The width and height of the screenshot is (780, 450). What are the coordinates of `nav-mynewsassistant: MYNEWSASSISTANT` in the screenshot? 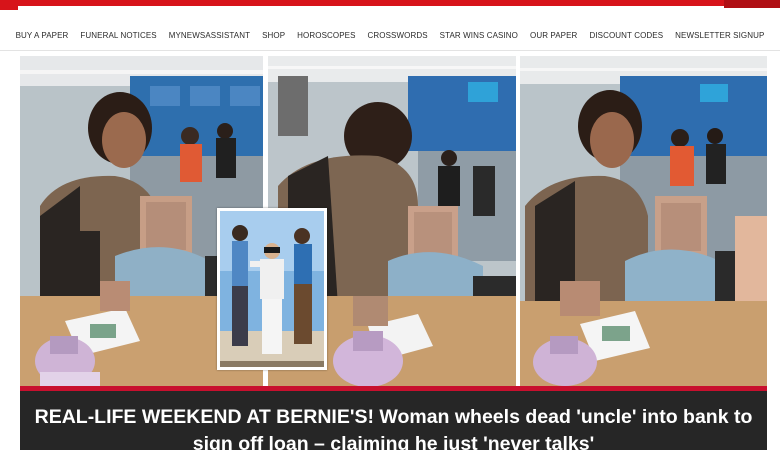 It's located at (209, 35).